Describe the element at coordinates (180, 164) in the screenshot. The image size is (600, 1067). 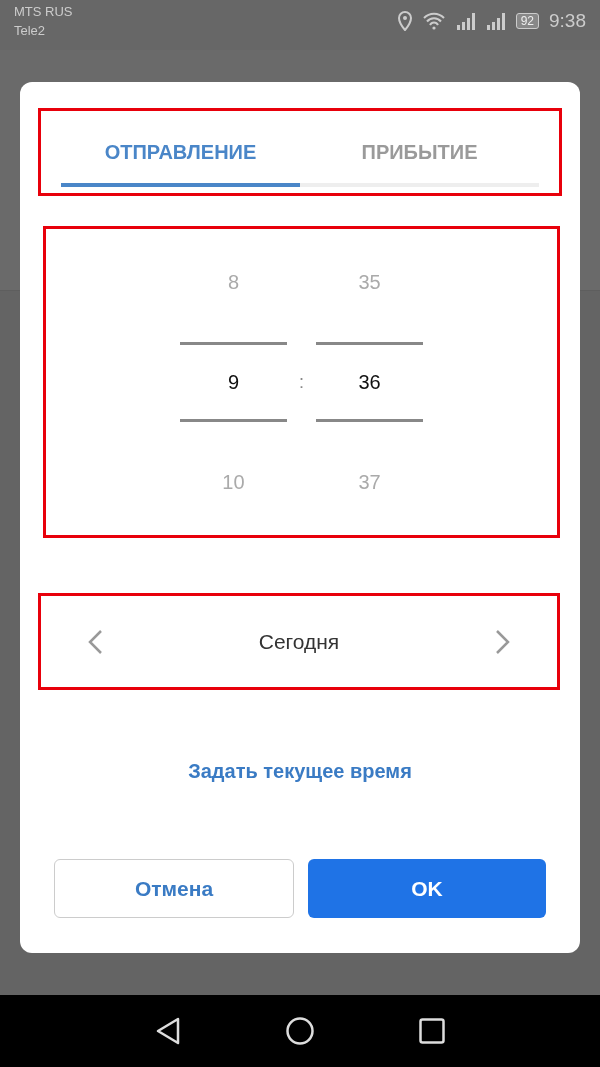
I see `tab: ОТПРАВЛЕНИЕ` at that location.